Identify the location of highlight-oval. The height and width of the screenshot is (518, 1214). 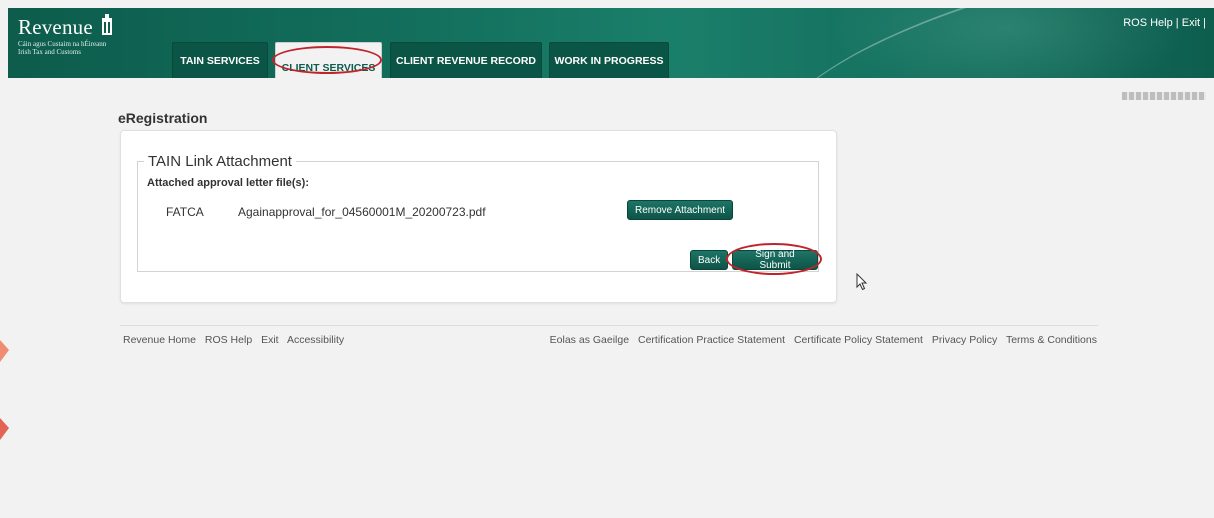
(774, 259).